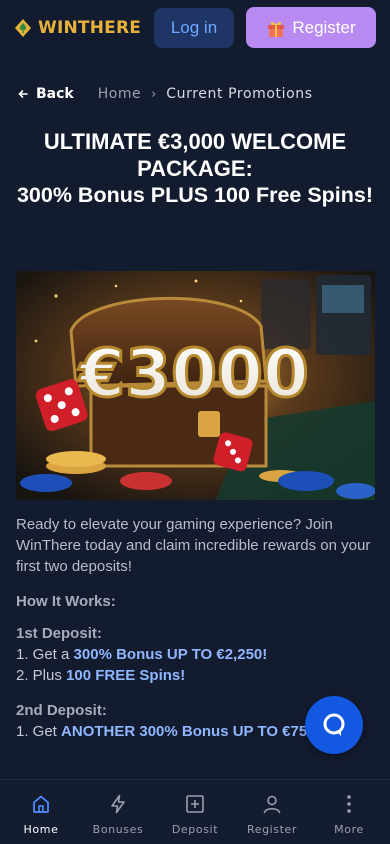 The height and width of the screenshot is (844, 390). I want to click on register-button: Register, so click(311, 27).